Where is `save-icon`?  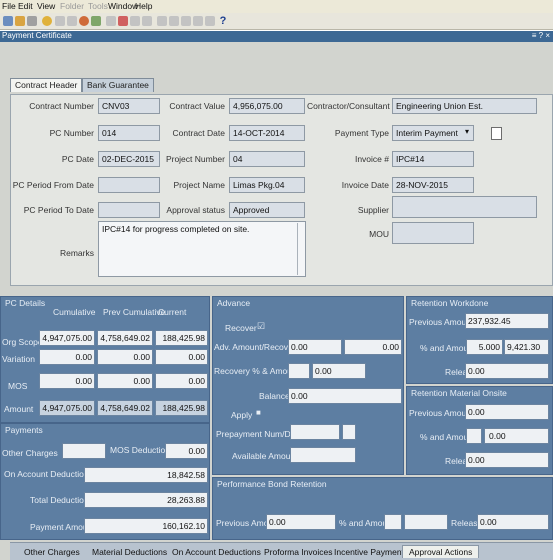
save-icon is located at coordinates (20, 21).